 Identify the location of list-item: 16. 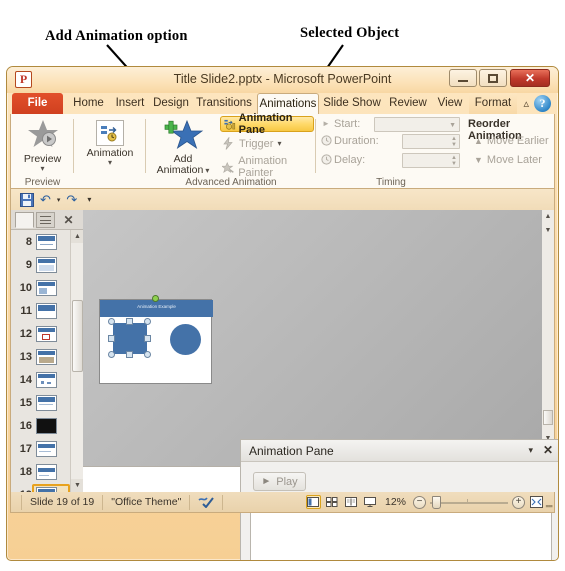
(40, 425).